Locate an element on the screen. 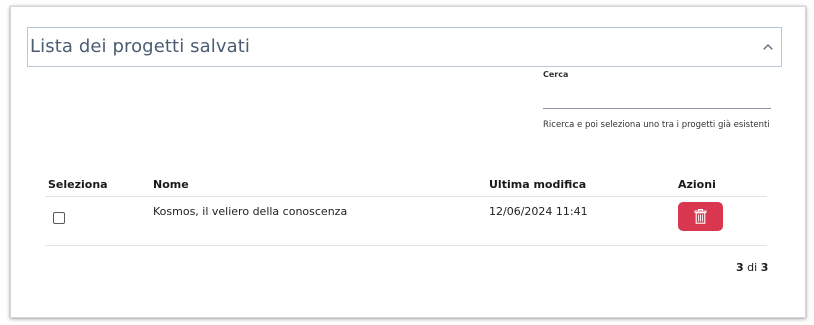 This screenshot has width=814, height=325. project-name: Kosmos, il veliero della conoscenza is located at coordinates (250, 211).